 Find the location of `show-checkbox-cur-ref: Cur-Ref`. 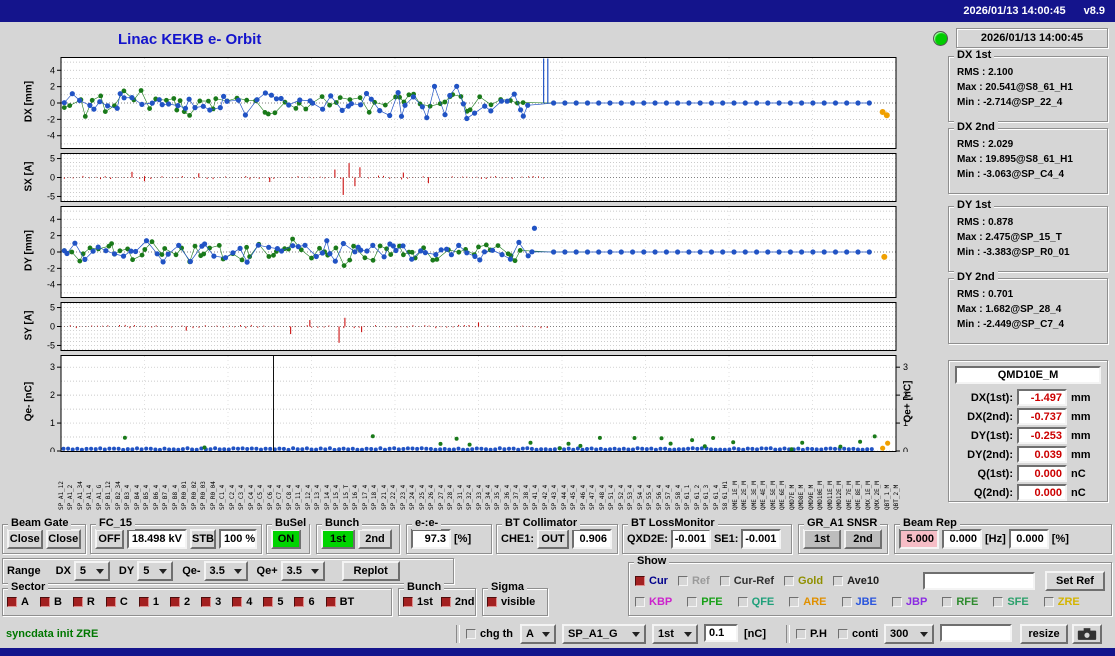

show-checkbox-cur-ref: Cur-Ref is located at coordinates (746, 581).